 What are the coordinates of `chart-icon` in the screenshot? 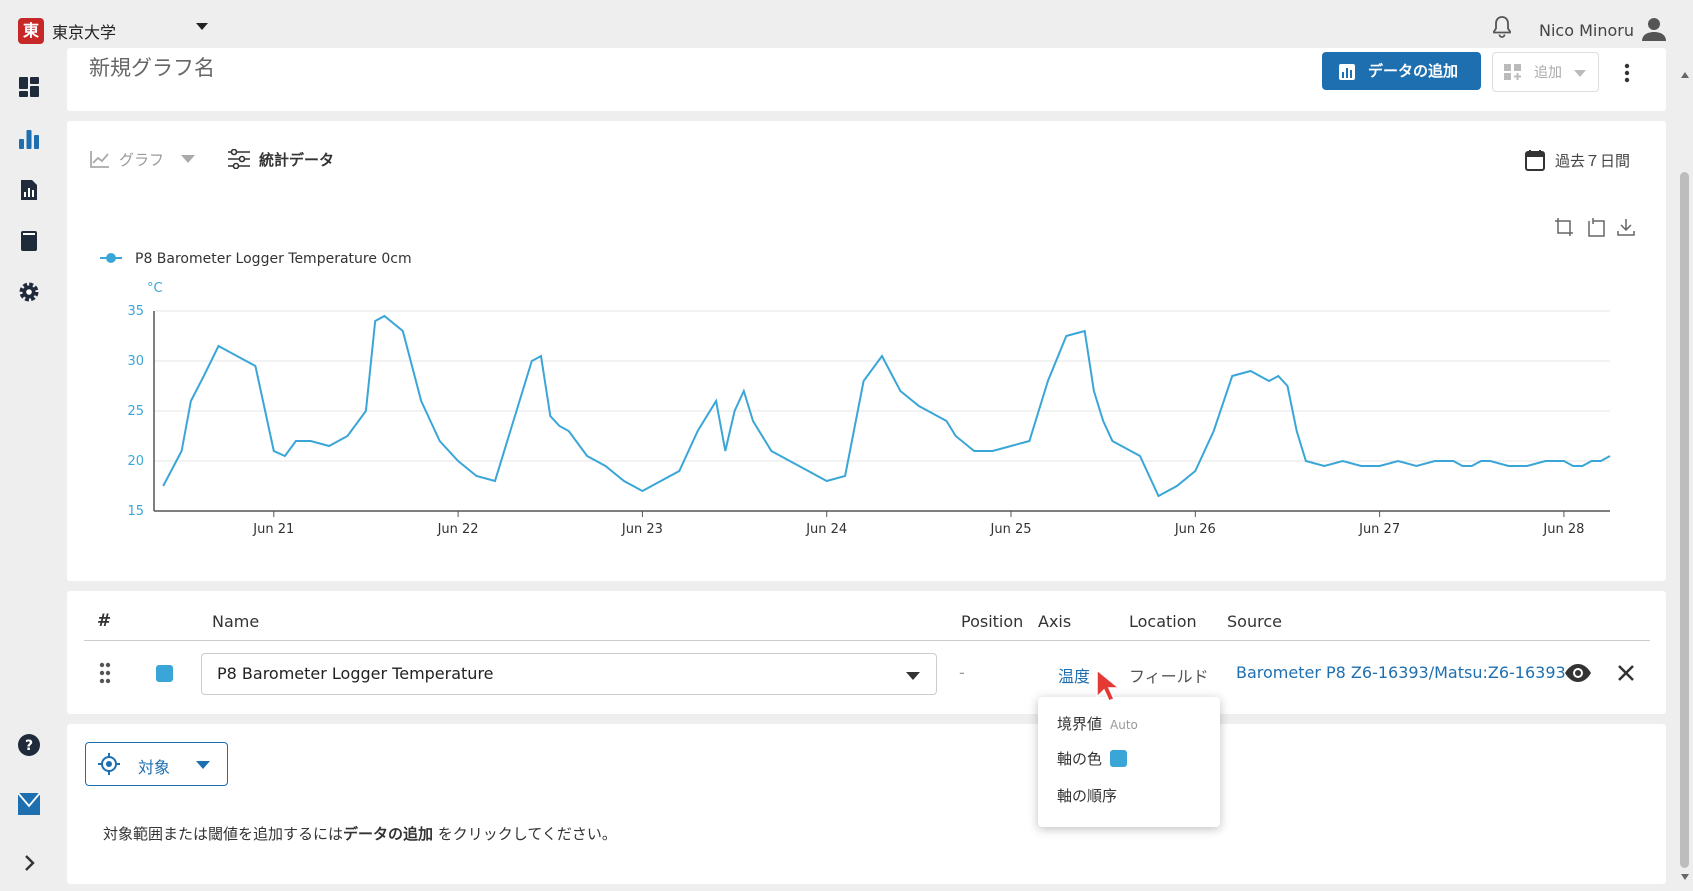 It's located at (29, 139).